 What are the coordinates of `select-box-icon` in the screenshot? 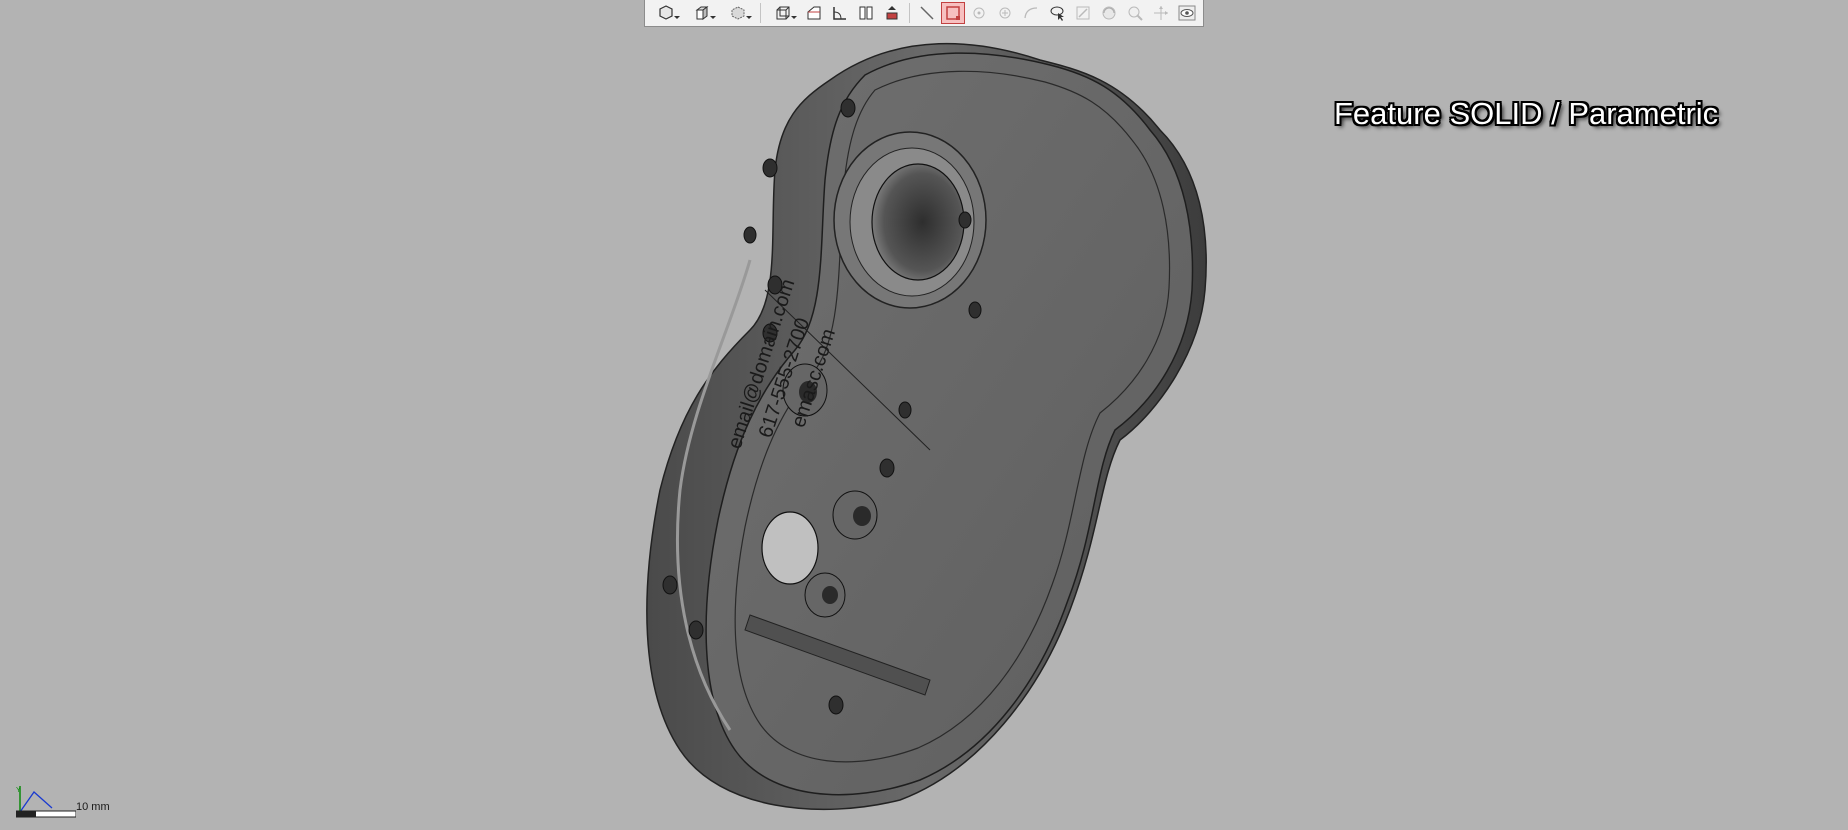 It's located at (953, 13).